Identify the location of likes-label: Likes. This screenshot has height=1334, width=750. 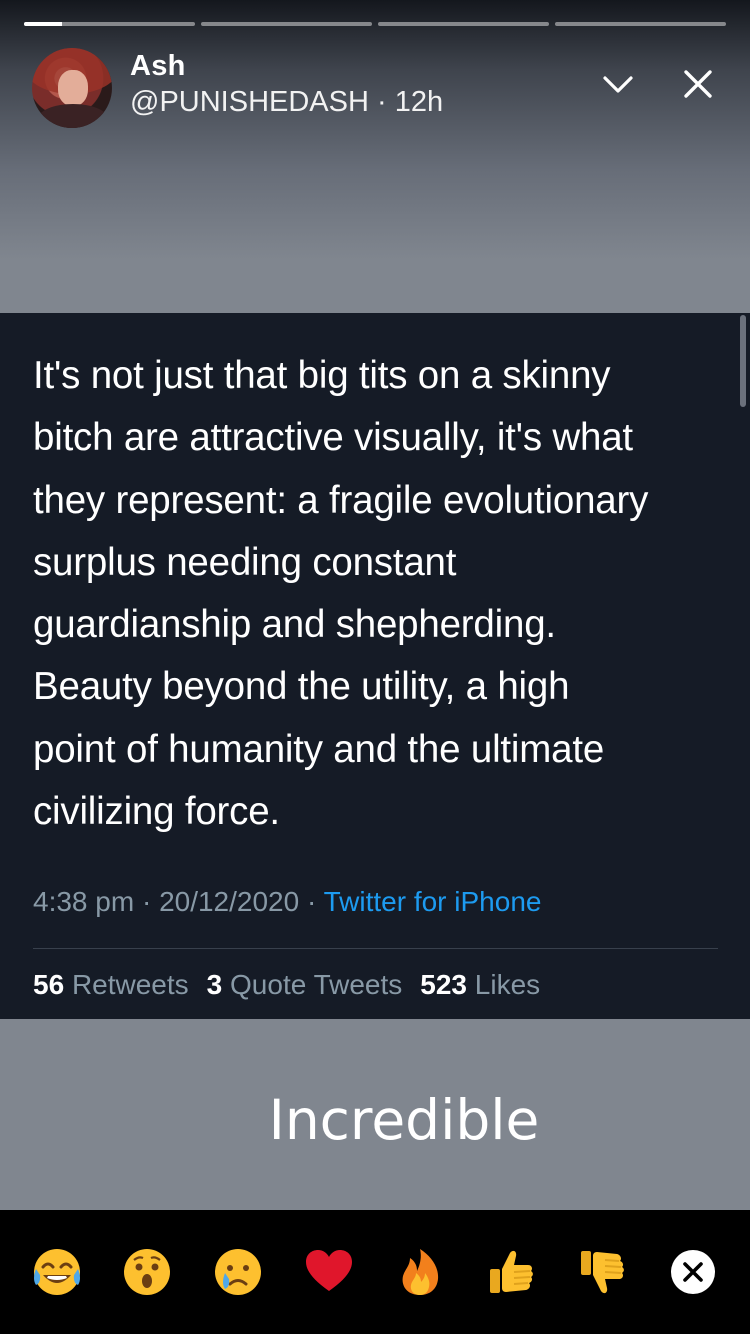
(507, 984).